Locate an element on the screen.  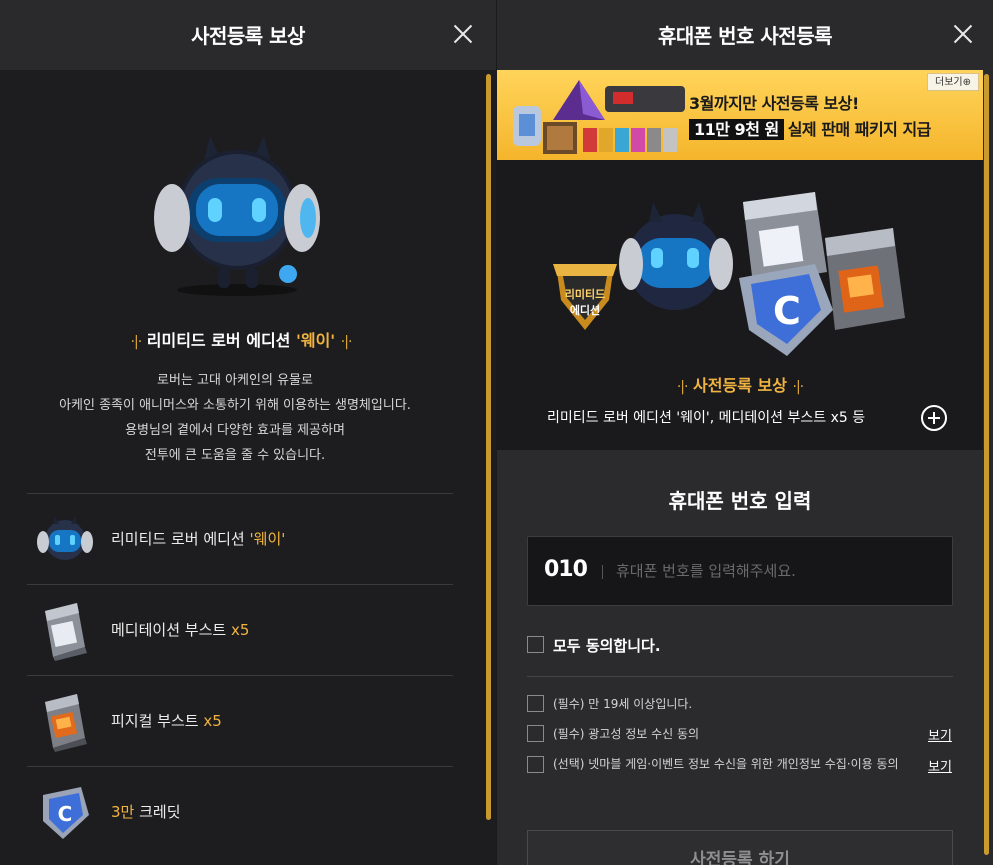
phone-prefix: 010 is located at coordinates (566, 569).